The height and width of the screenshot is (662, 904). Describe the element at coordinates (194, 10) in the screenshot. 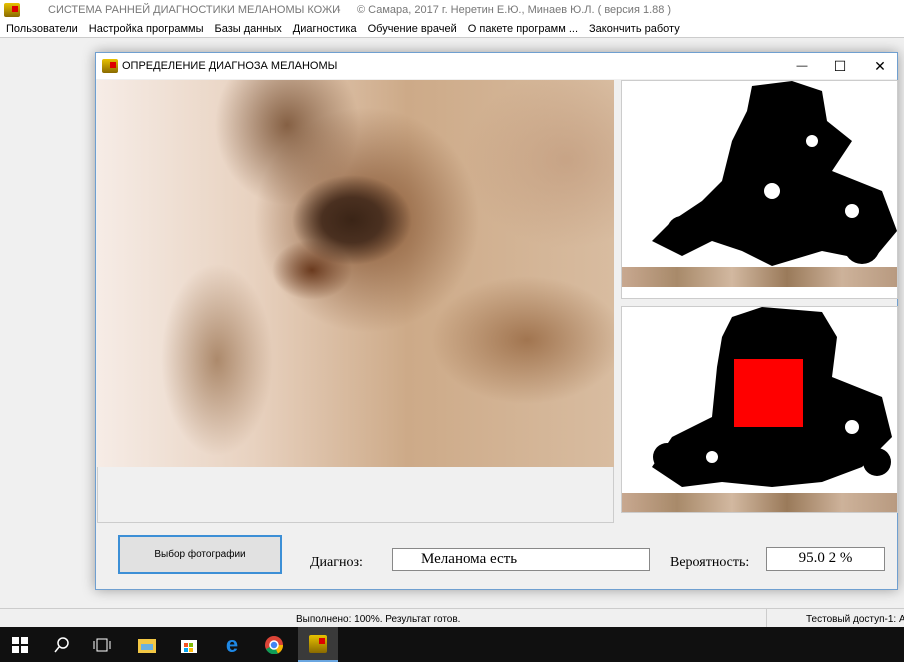

I see `app-title: СИСТЕМА РАННЕЙ ДИАГНОСТИКИ МЕЛАНОМЫ КОЖИ` at that location.